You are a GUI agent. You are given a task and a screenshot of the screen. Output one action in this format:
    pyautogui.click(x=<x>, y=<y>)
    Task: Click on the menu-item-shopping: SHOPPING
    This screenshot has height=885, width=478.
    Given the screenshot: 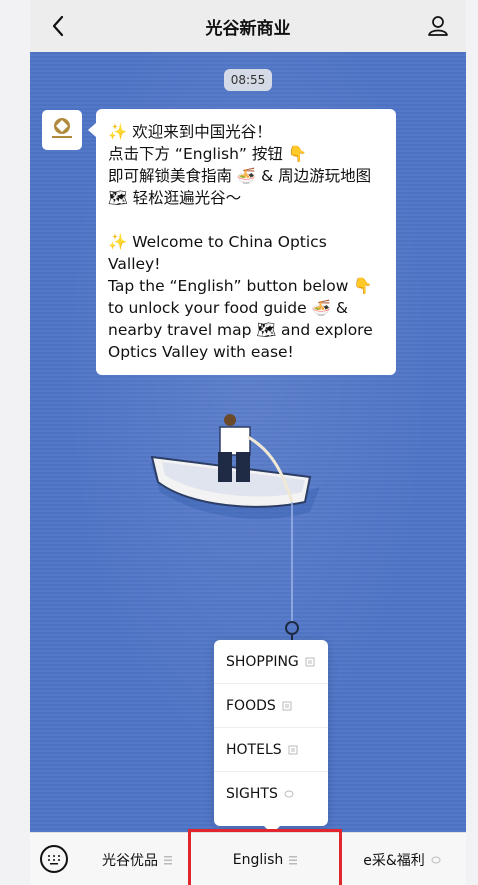 What is the action you would take?
    pyautogui.click(x=271, y=662)
    